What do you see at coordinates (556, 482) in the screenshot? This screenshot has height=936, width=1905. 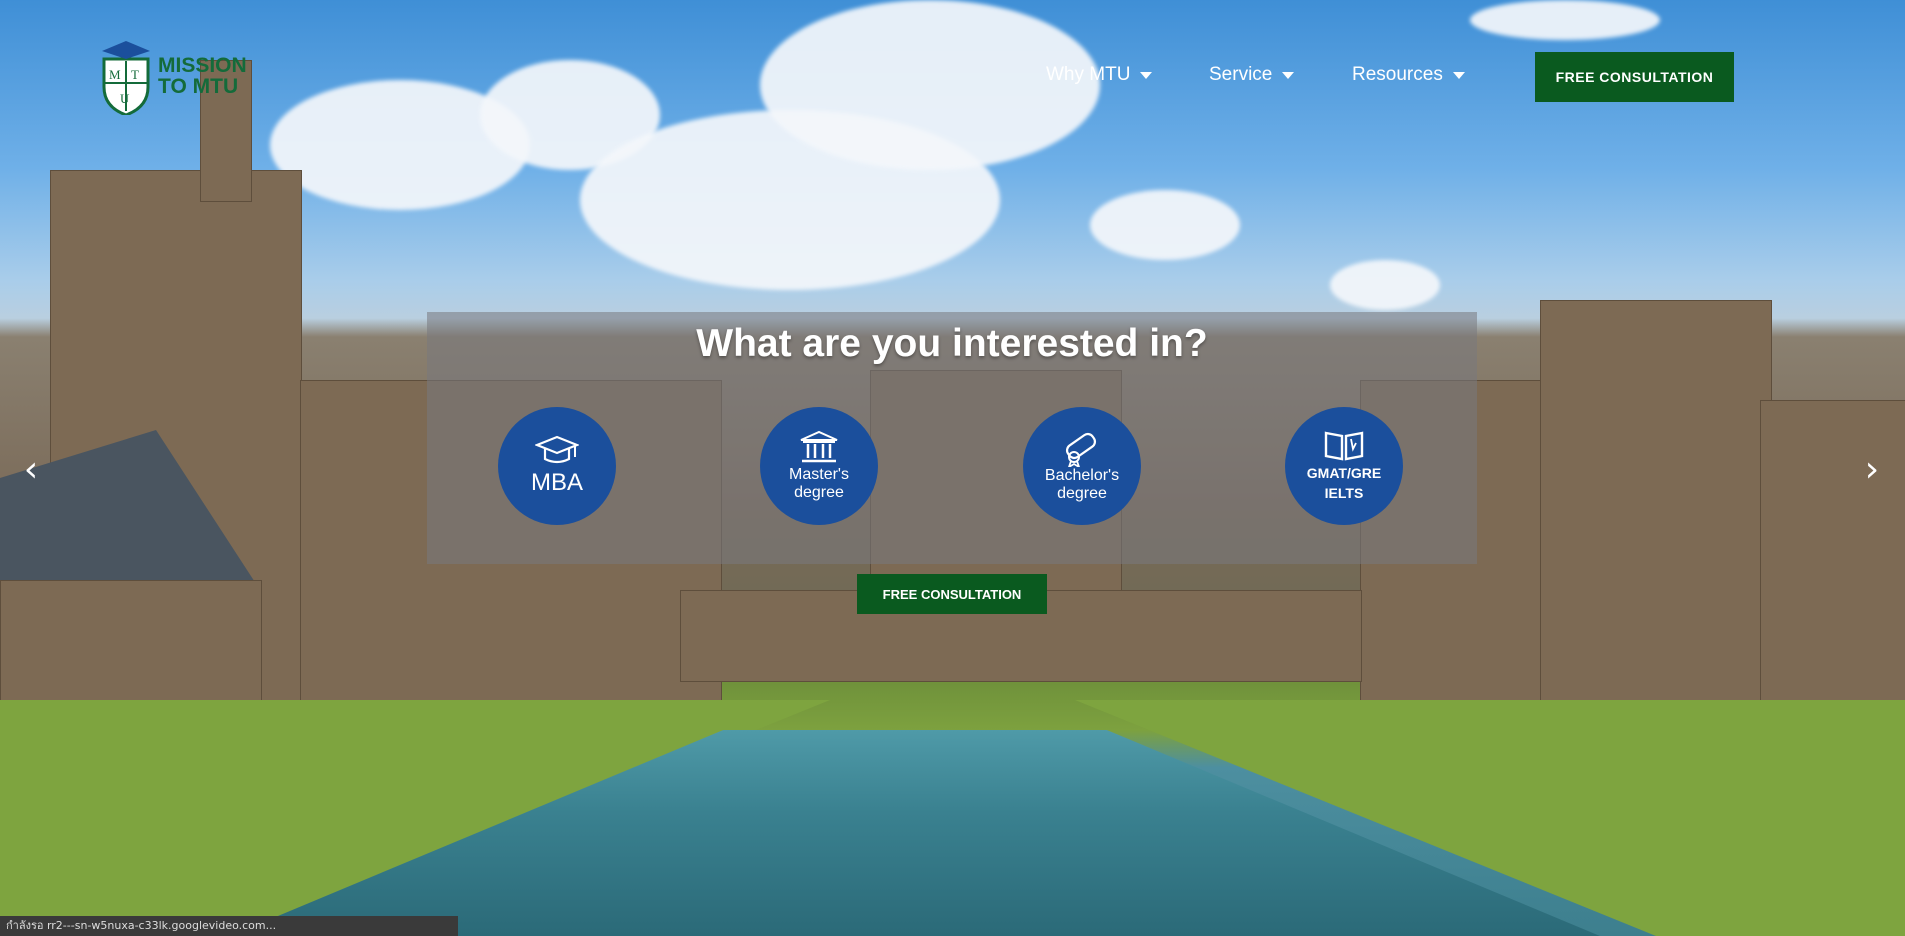 I see `option-mba-label: MBA` at bounding box center [556, 482].